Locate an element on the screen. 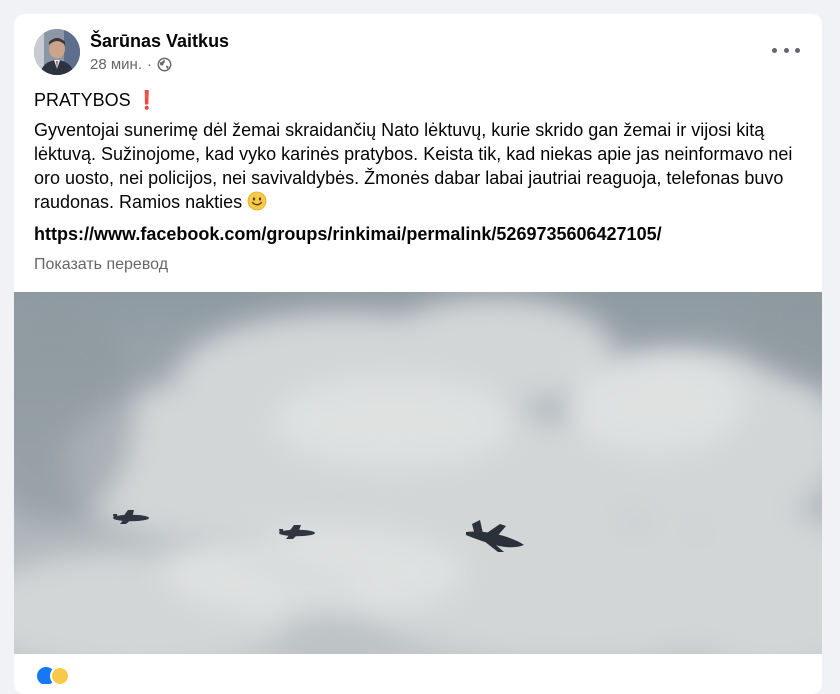 The image size is (840, 694). more-options-icon is located at coordinates (786, 50).